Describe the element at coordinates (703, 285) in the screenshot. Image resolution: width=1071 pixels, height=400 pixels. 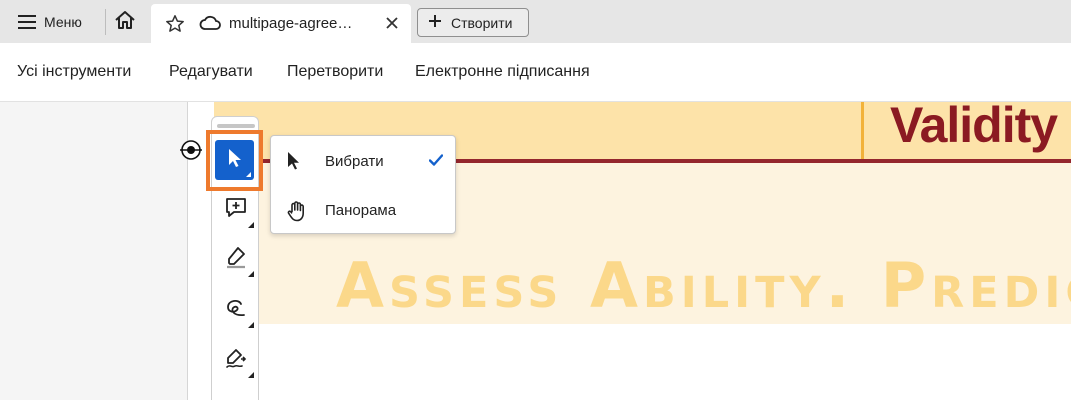
I see `banner-slogan: Assess Ability. Predic` at that location.